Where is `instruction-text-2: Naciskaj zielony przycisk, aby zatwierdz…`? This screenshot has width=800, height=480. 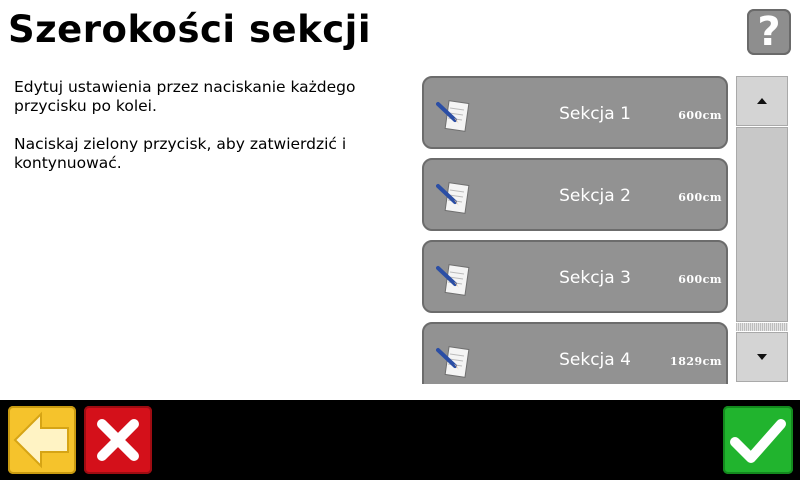 instruction-text-2: Naciskaj zielony przycisk, aby zatwierdz… is located at coordinates (180, 153).